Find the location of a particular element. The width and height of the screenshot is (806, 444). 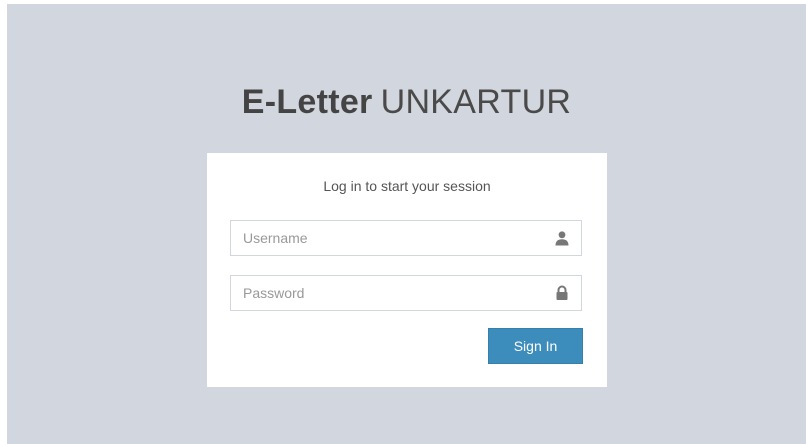

username-field is located at coordinates (406, 238).